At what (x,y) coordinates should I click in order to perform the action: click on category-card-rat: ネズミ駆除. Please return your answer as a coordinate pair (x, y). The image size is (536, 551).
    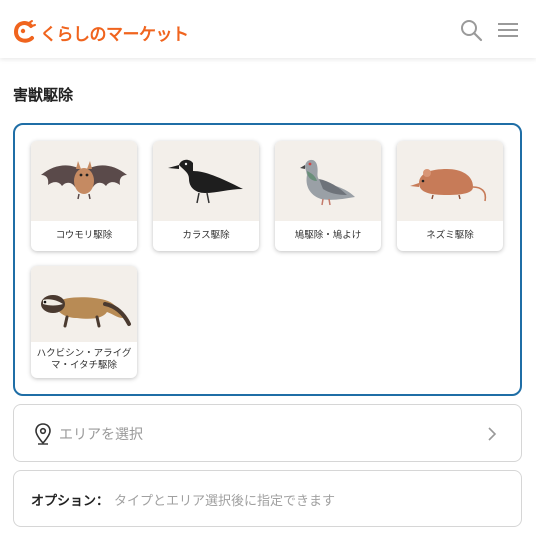
    Looking at the image, I should click on (450, 196).